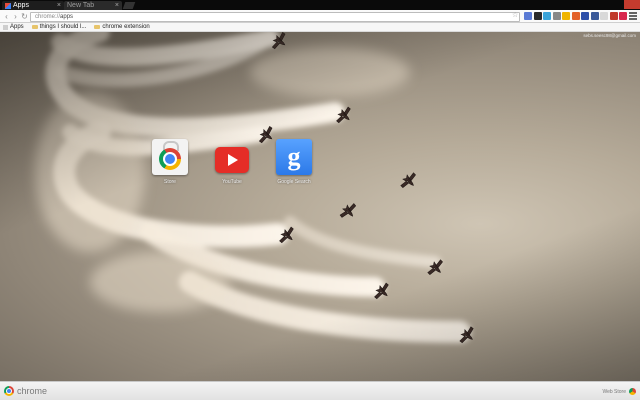 Image resolution: width=640 pixels, height=400 pixels. I want to click on app-label: Google Search, so click(294, 182).